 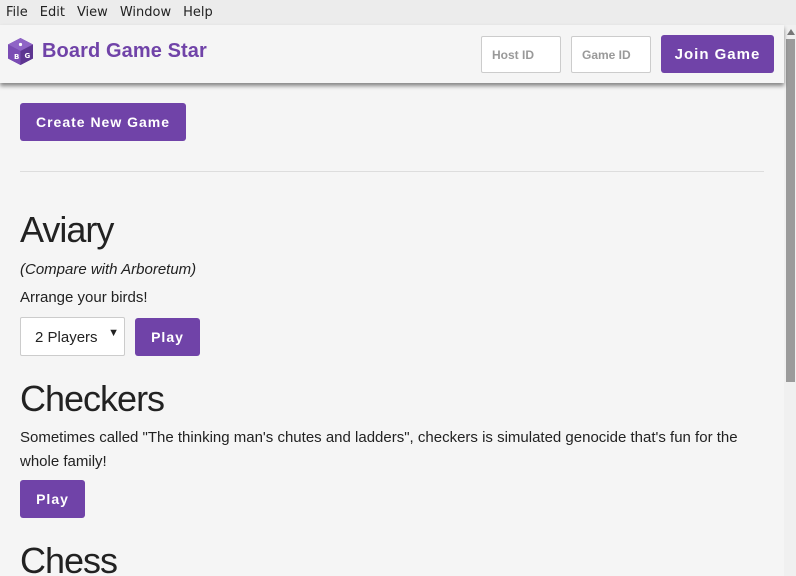 What do you see at coordinates (790, 210) in the screenshot?
I see `scroll-thumb` at bounding box center [790, 210].